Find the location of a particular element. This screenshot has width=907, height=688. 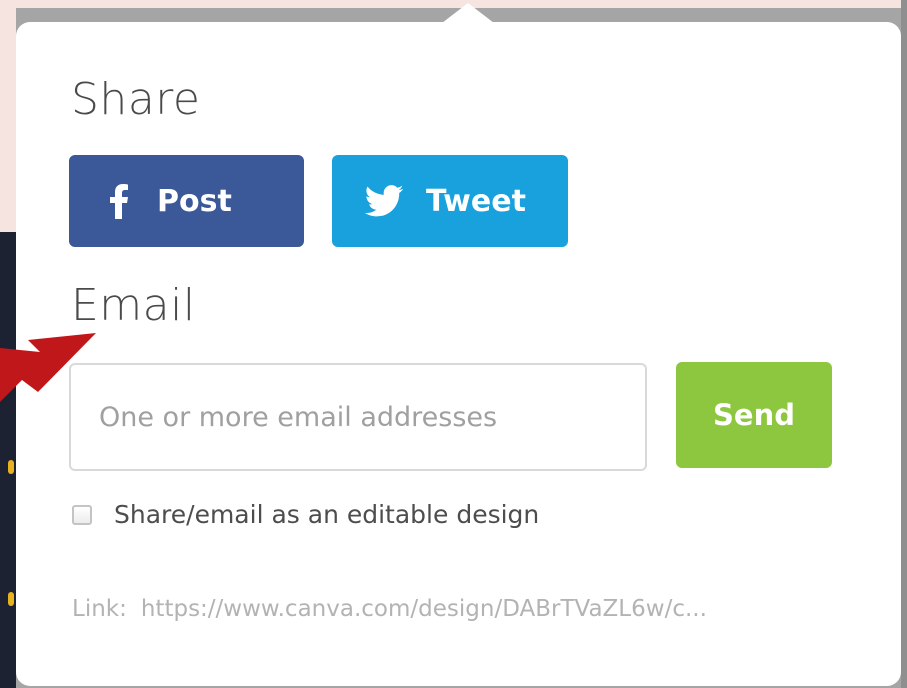

annotation-arrow is located at coordinates (48, 367).